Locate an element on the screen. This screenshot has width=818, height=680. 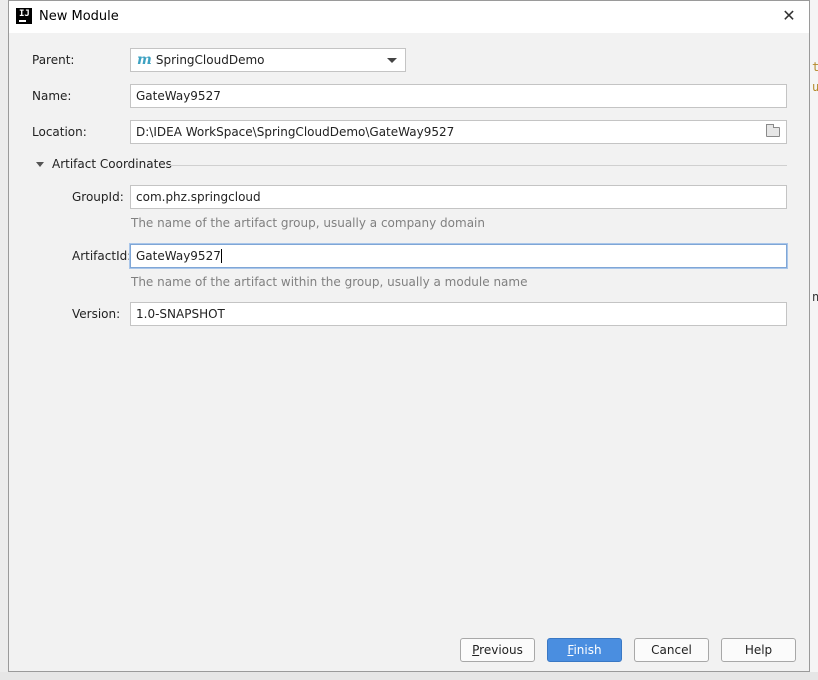
artifact-id-label: ArtifactId: is located at coordinates (102, 256).